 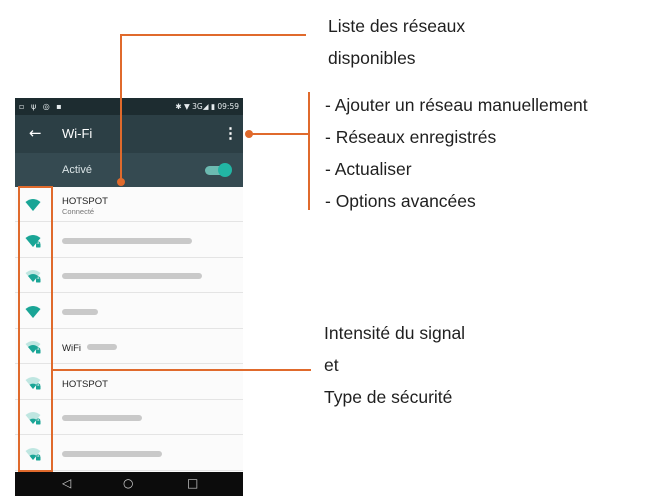 What do you see at coordinates (129, 106) in the screenshot?
I see `status-bar: ▫ ψ ◎ ▪ ✱ ▼ 3G◢ ▮ 09:59` at bounding box center [129, 106].